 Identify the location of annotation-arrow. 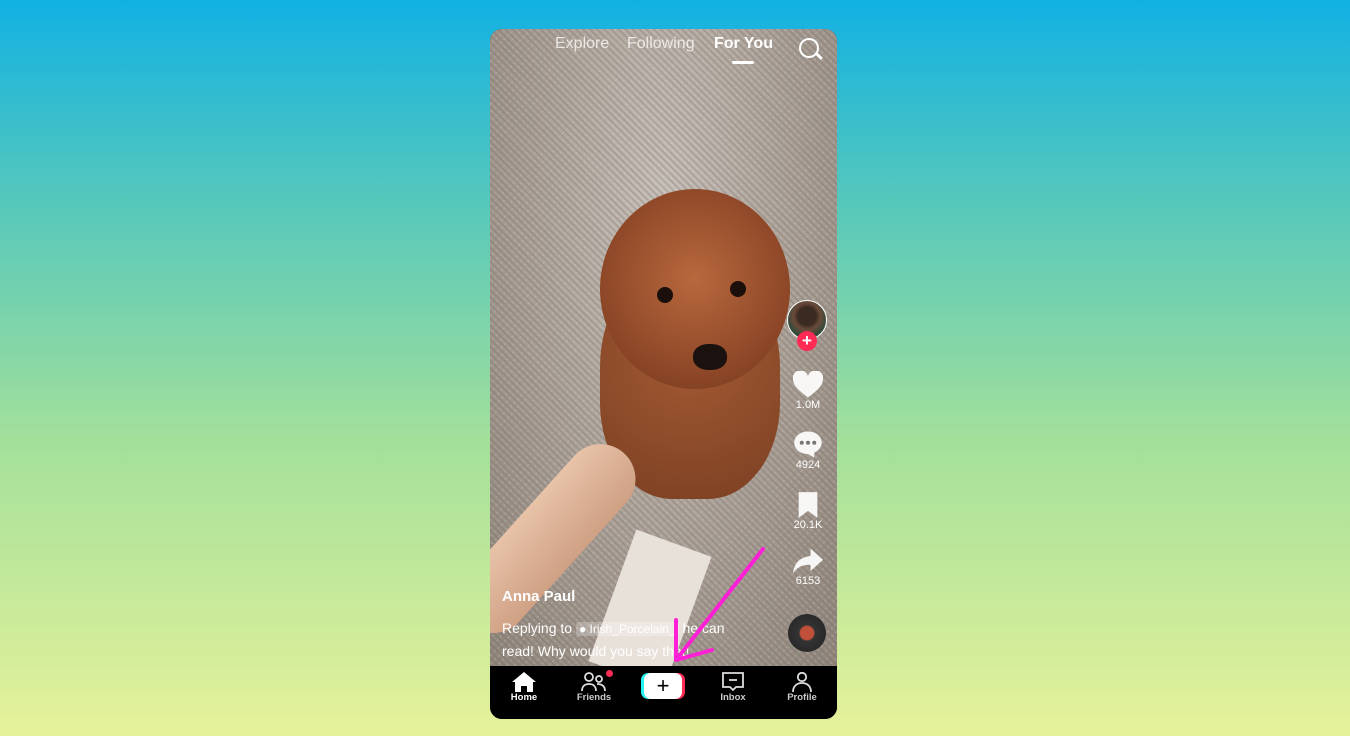
(719, 604).